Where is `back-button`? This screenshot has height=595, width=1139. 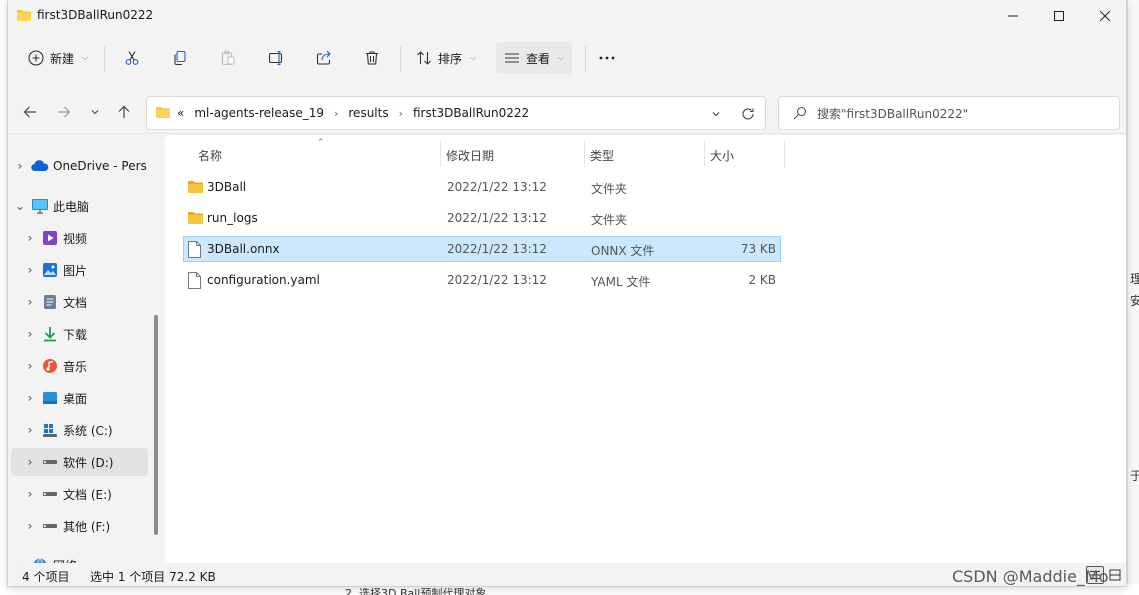 back-button is located at coordinates (30, 112).